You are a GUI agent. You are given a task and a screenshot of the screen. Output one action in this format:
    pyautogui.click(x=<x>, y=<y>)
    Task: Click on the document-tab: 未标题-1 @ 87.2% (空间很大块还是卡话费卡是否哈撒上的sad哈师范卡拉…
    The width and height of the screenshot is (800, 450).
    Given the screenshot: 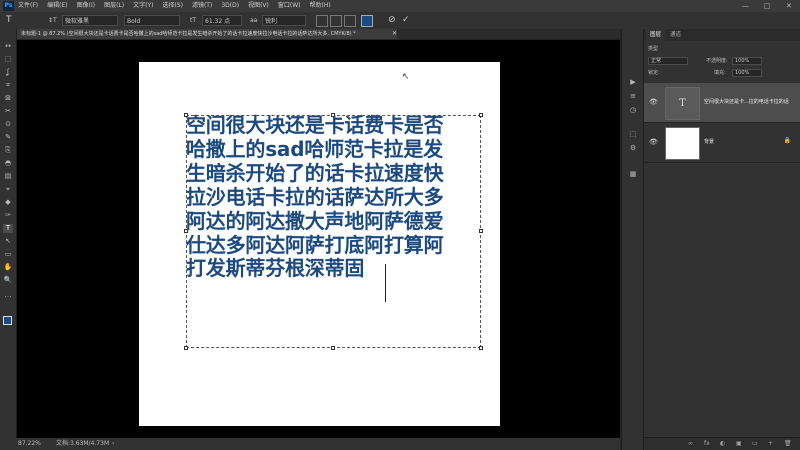 What is the action you would take?
    pyautogui.click(x=207, y=34)
    